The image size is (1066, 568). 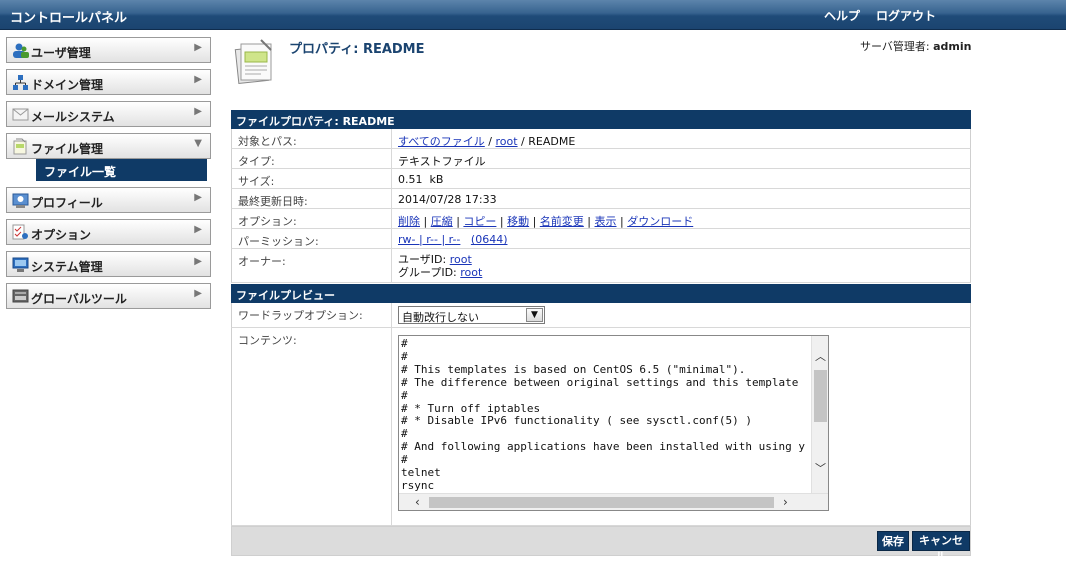 I want to click on user-role-label: サーバ管理者:, so click(x=897, y=46).